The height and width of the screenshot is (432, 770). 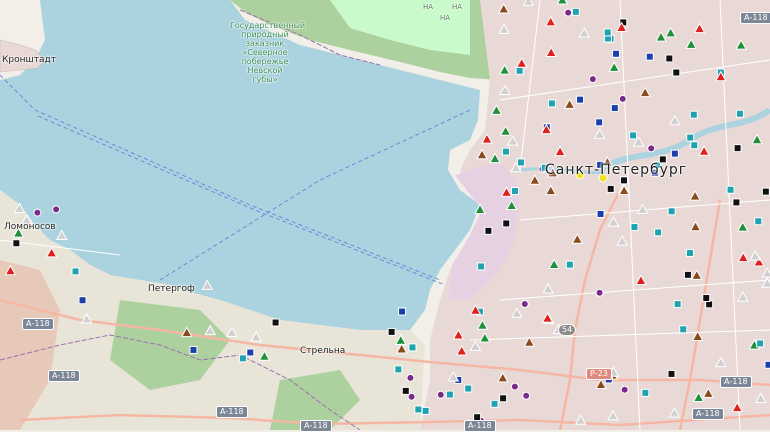 I want to click on poi-marker-green-tri, so click(x=562, y=2).